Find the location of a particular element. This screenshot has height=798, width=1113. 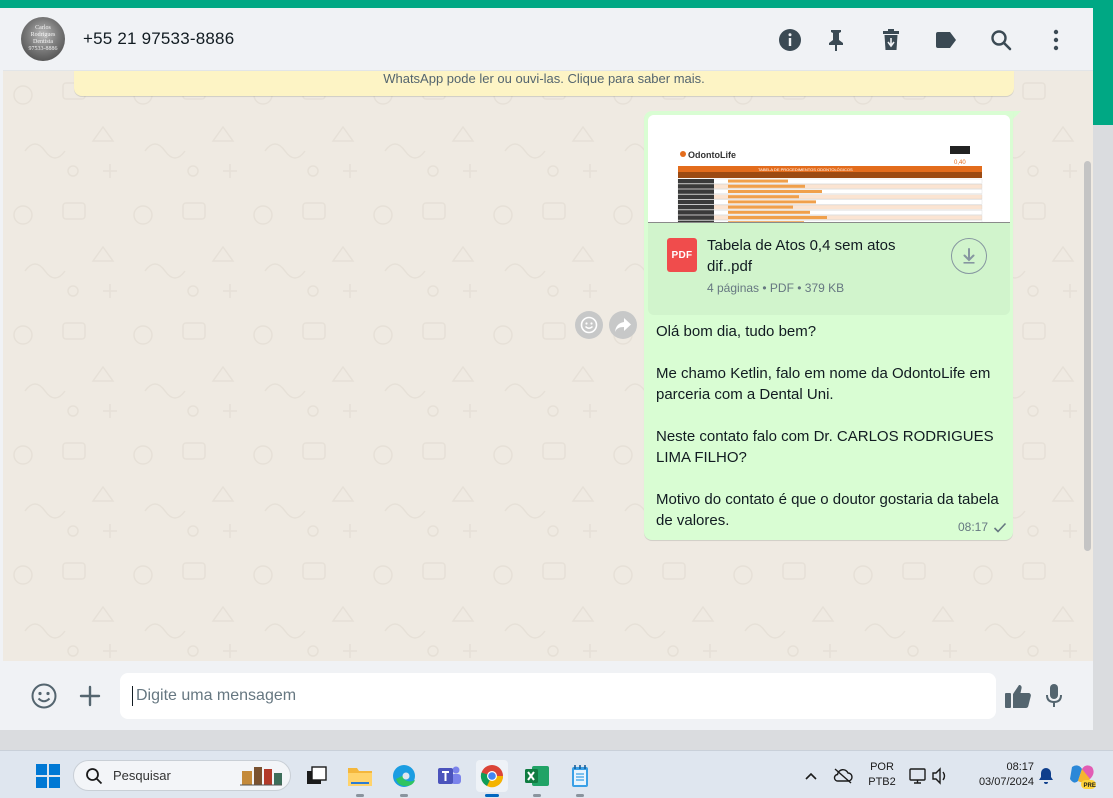

forward-button is located at coordinates (623, 325).